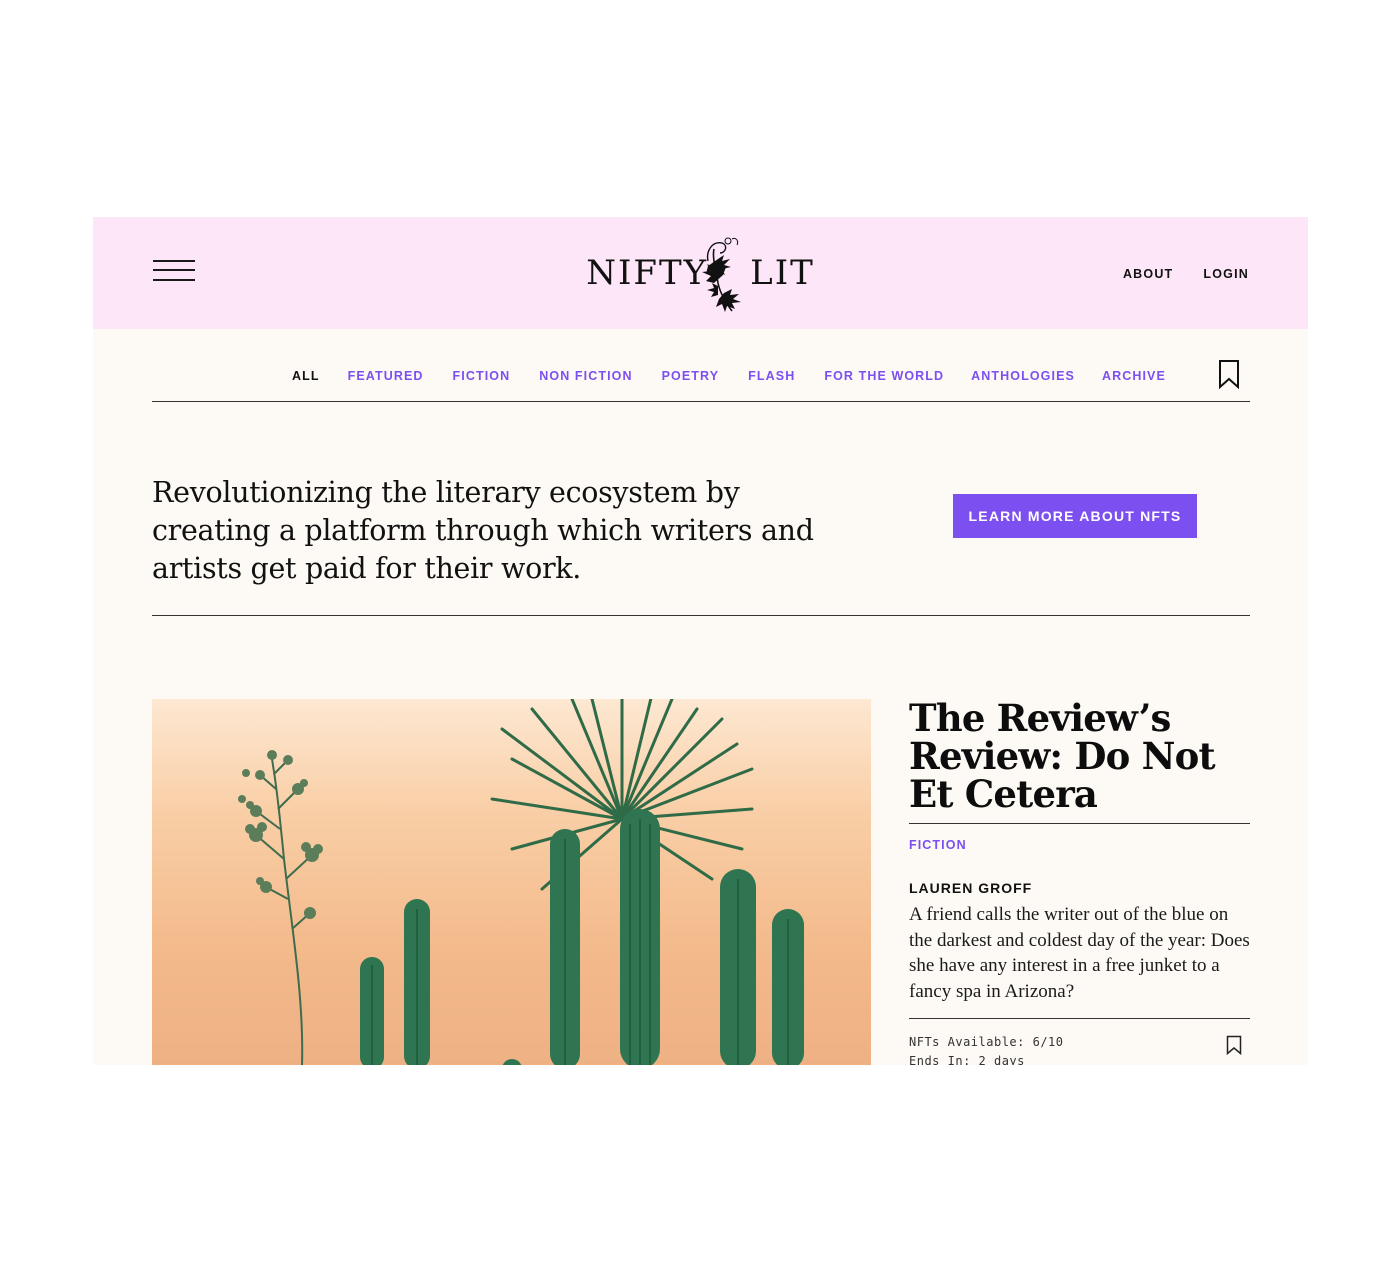 The image size is (1400, 1282). I want to click on nav-link-non-fiction: NON FICTION, so click(585, 376).